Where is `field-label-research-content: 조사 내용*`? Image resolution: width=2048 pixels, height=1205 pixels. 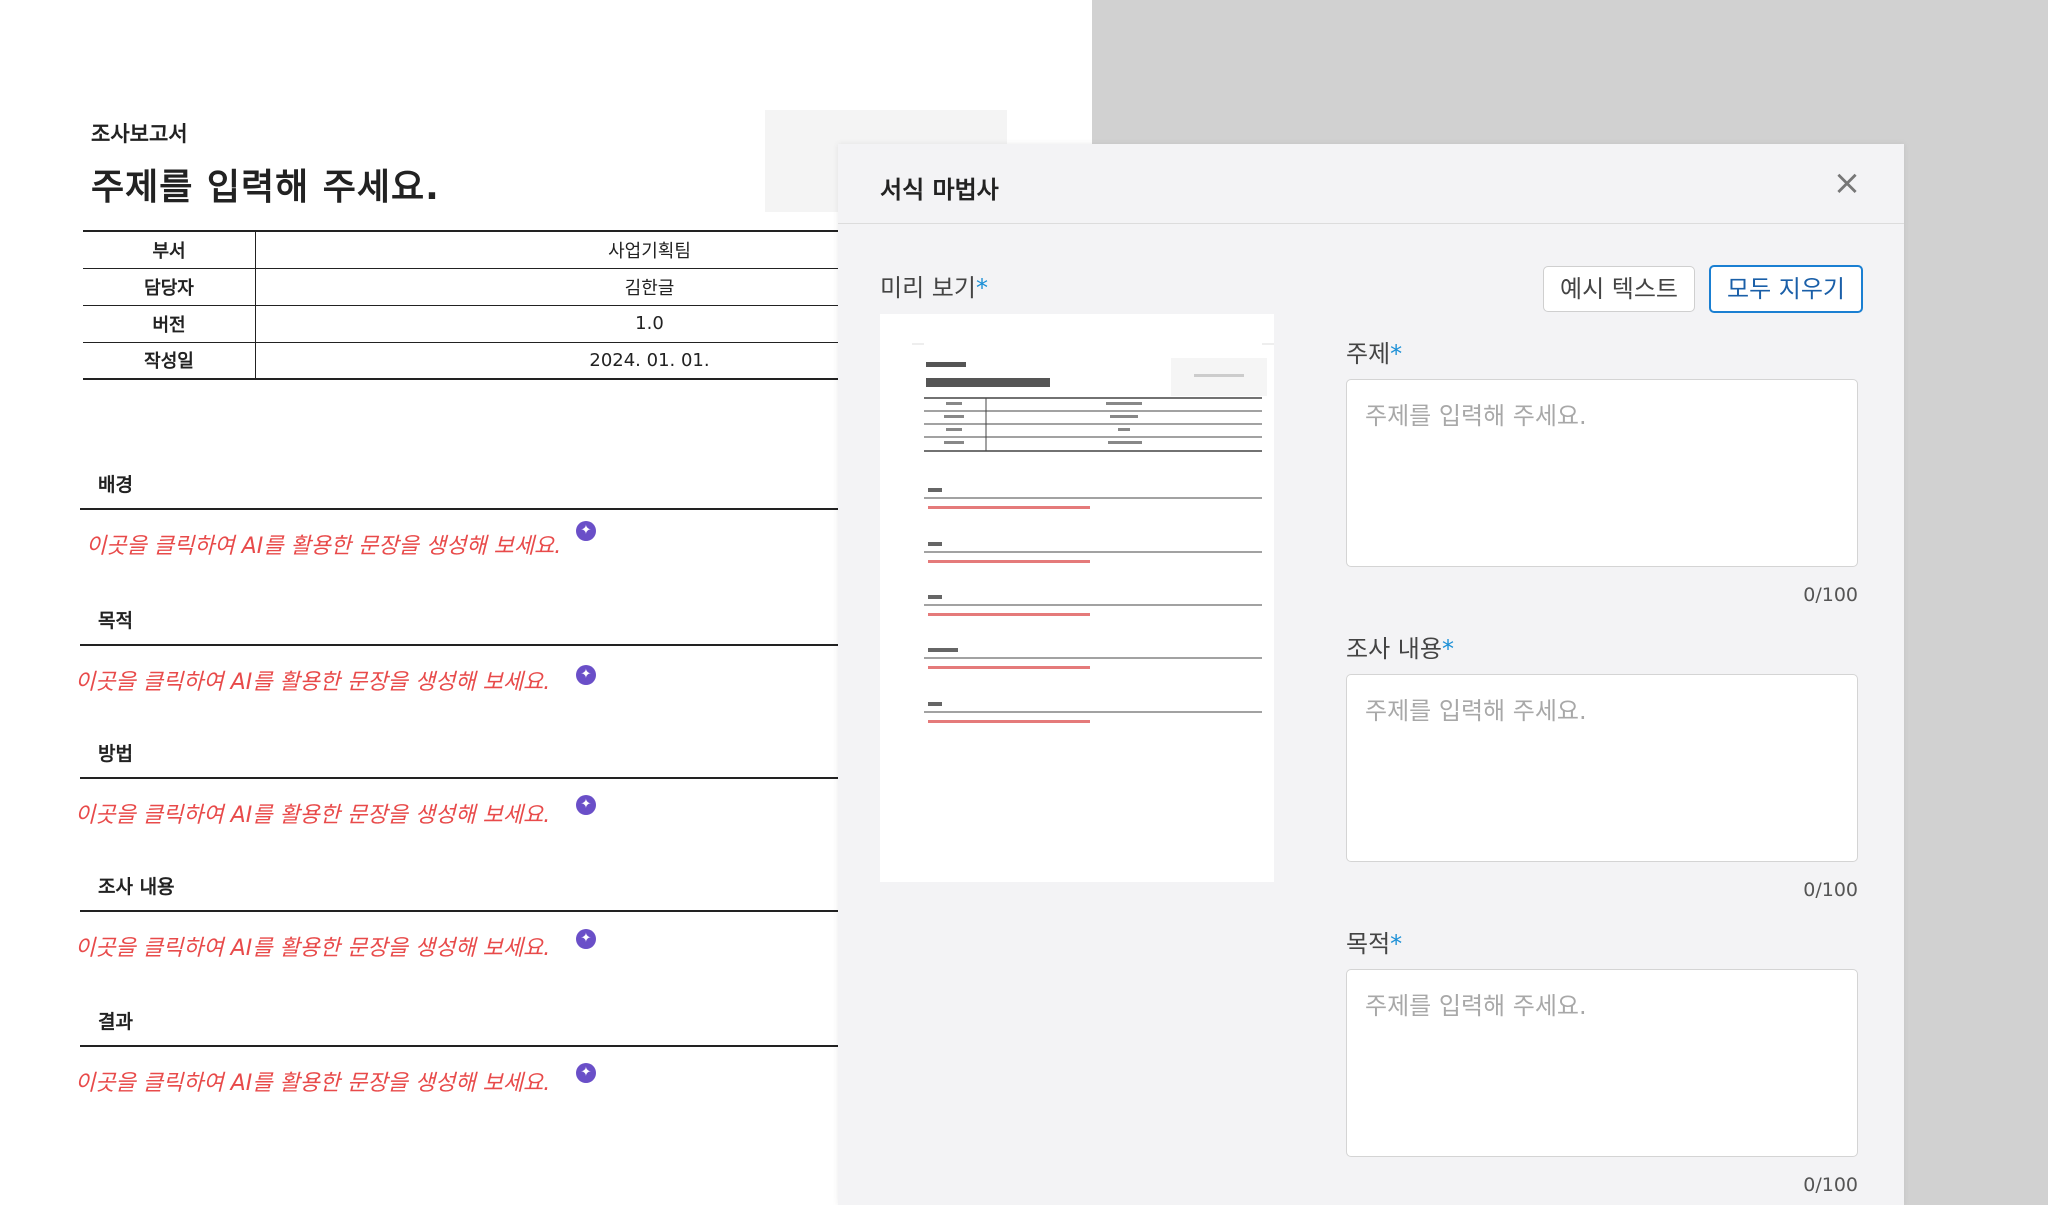 field-label-research-content: 조사 내용* is located at coordinates (1400, 649).